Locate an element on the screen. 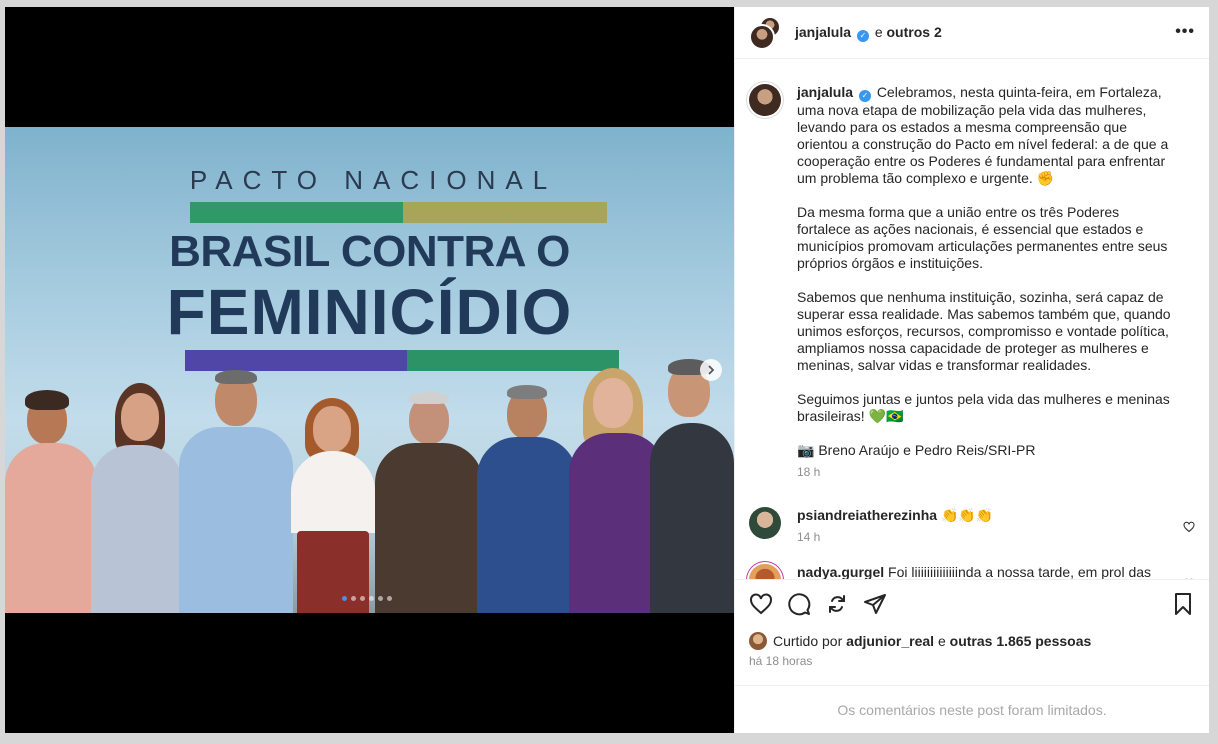 This screenshot has height=744, width=1218. likes-prefix: Curtido por is located at coordinates (808, 641).